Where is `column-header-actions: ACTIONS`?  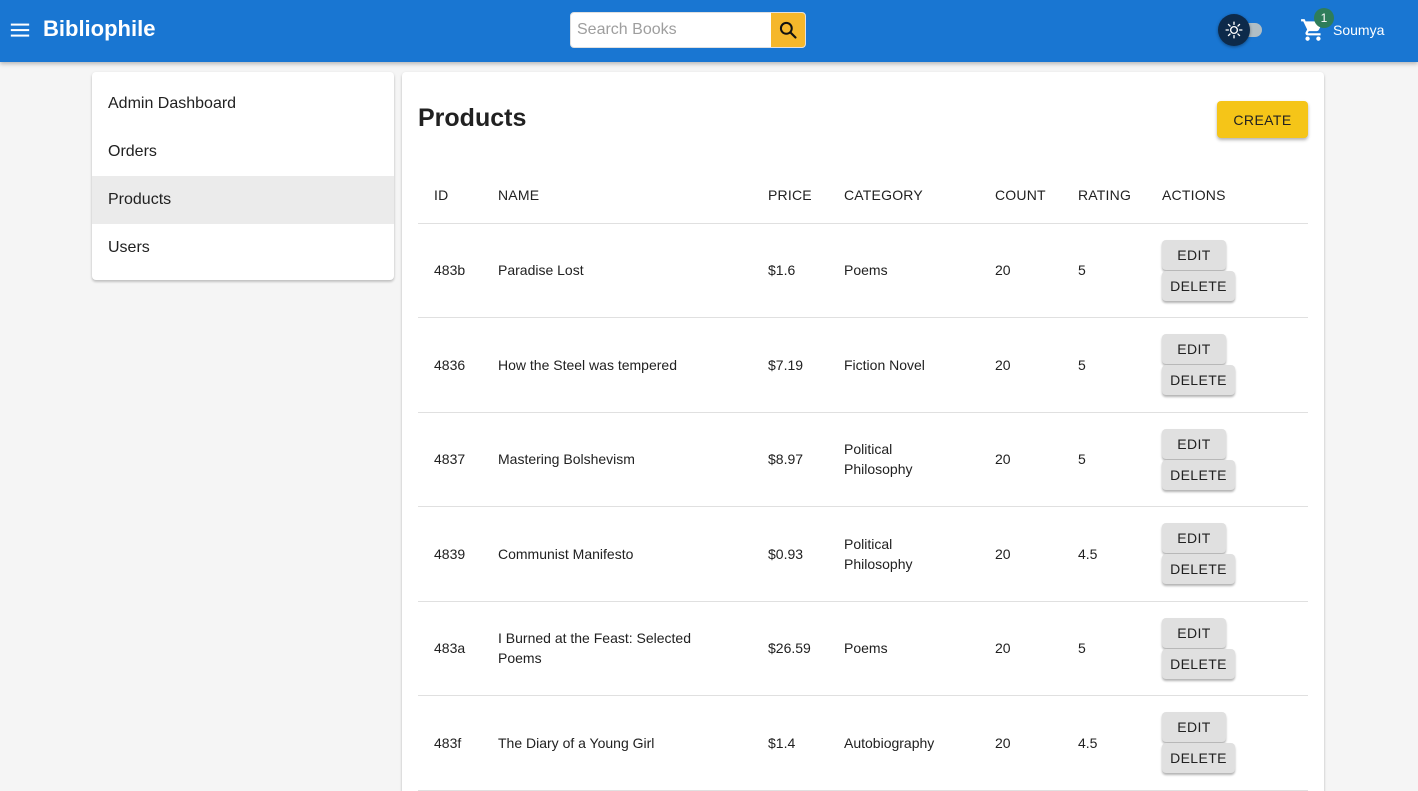 column-header-actions: ACTIONS is located at coordinates (1235, 196).